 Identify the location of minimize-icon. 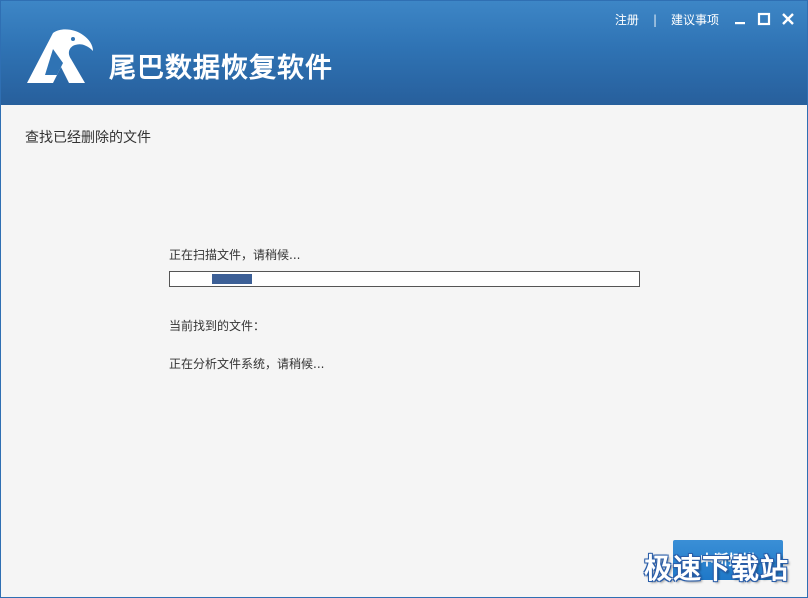
(740, 19).